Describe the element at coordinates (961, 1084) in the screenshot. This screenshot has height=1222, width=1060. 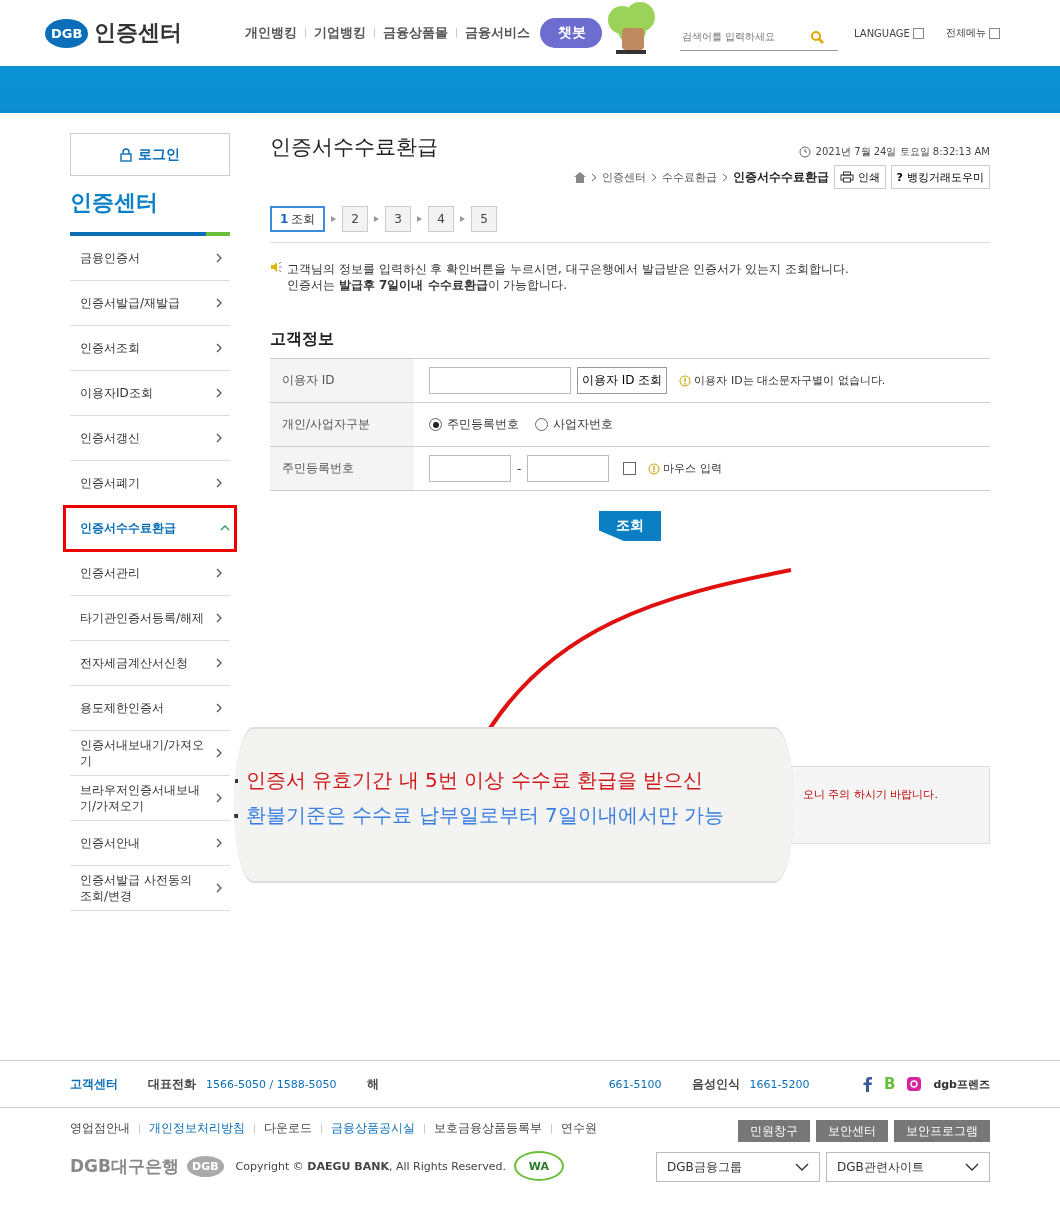
I see `friends-link: dgb프렌즈` at that location.